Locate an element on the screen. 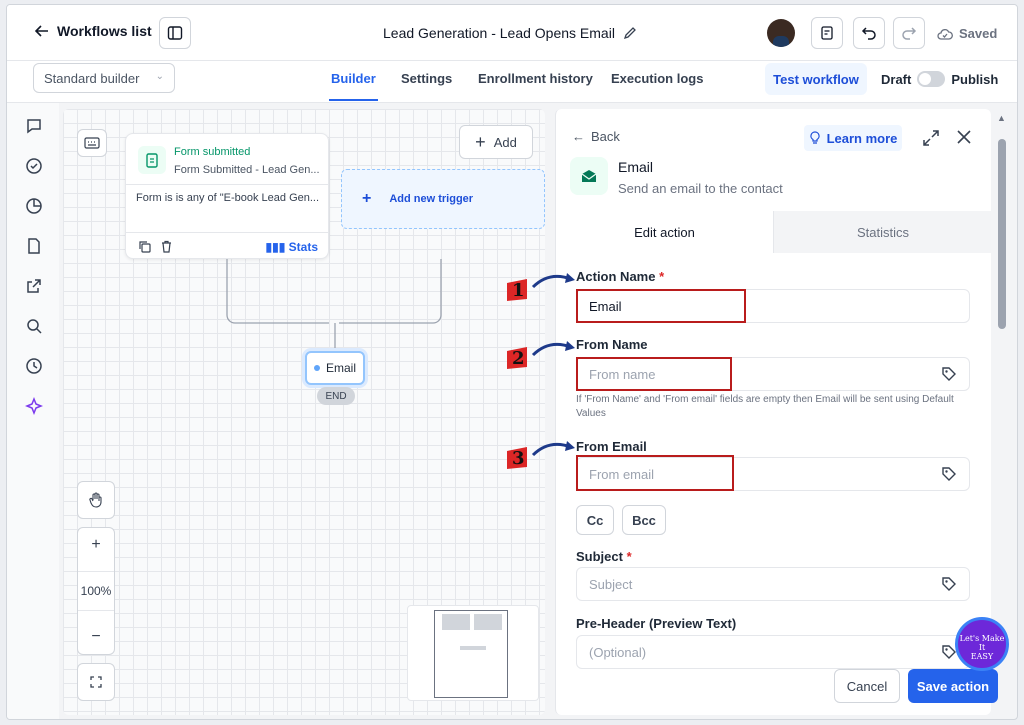 The image size is (1024, 725). mail-icon is located at coordinates (589, 176).